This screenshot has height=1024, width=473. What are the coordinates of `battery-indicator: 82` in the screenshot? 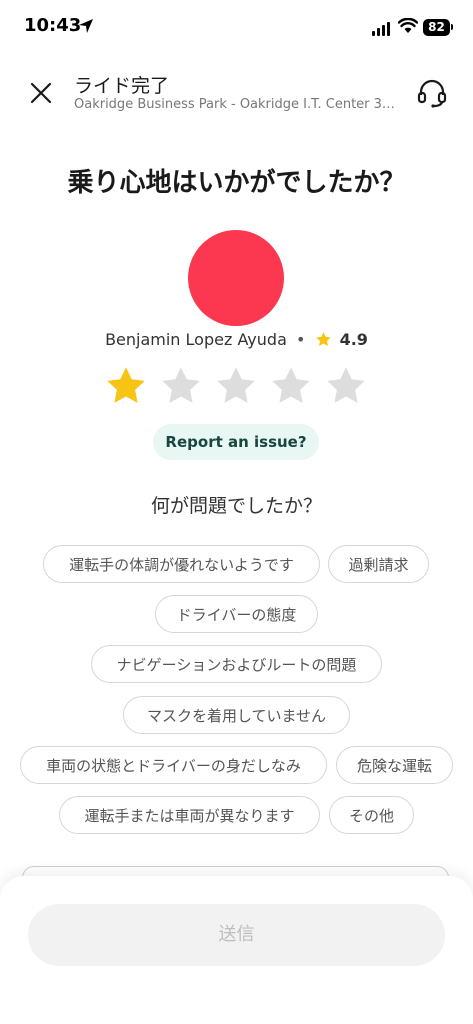 It's located at (436, 27).